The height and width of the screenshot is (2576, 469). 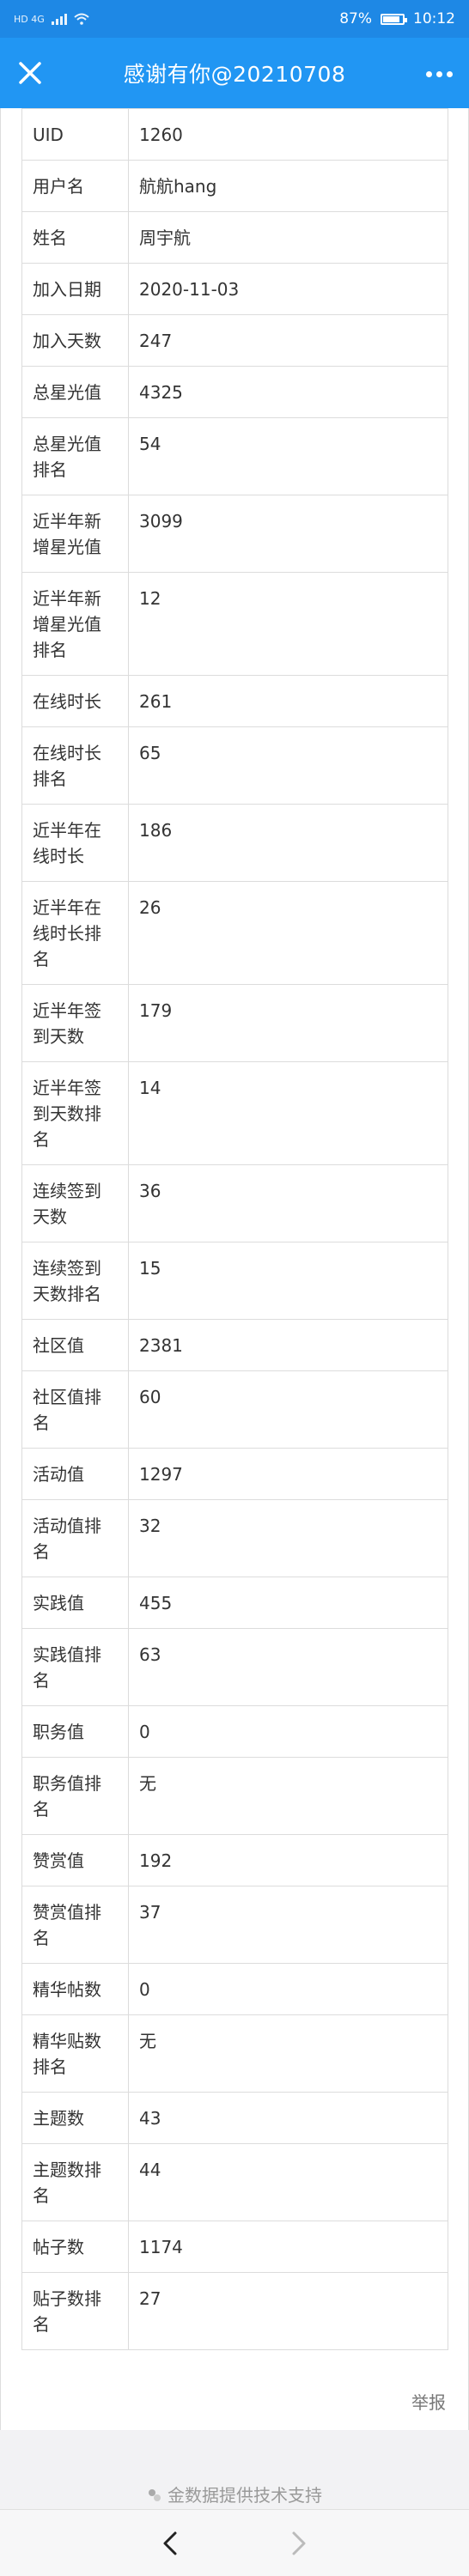 I want to click on field-label: 赞赏值, so click(x=75, y=1860).